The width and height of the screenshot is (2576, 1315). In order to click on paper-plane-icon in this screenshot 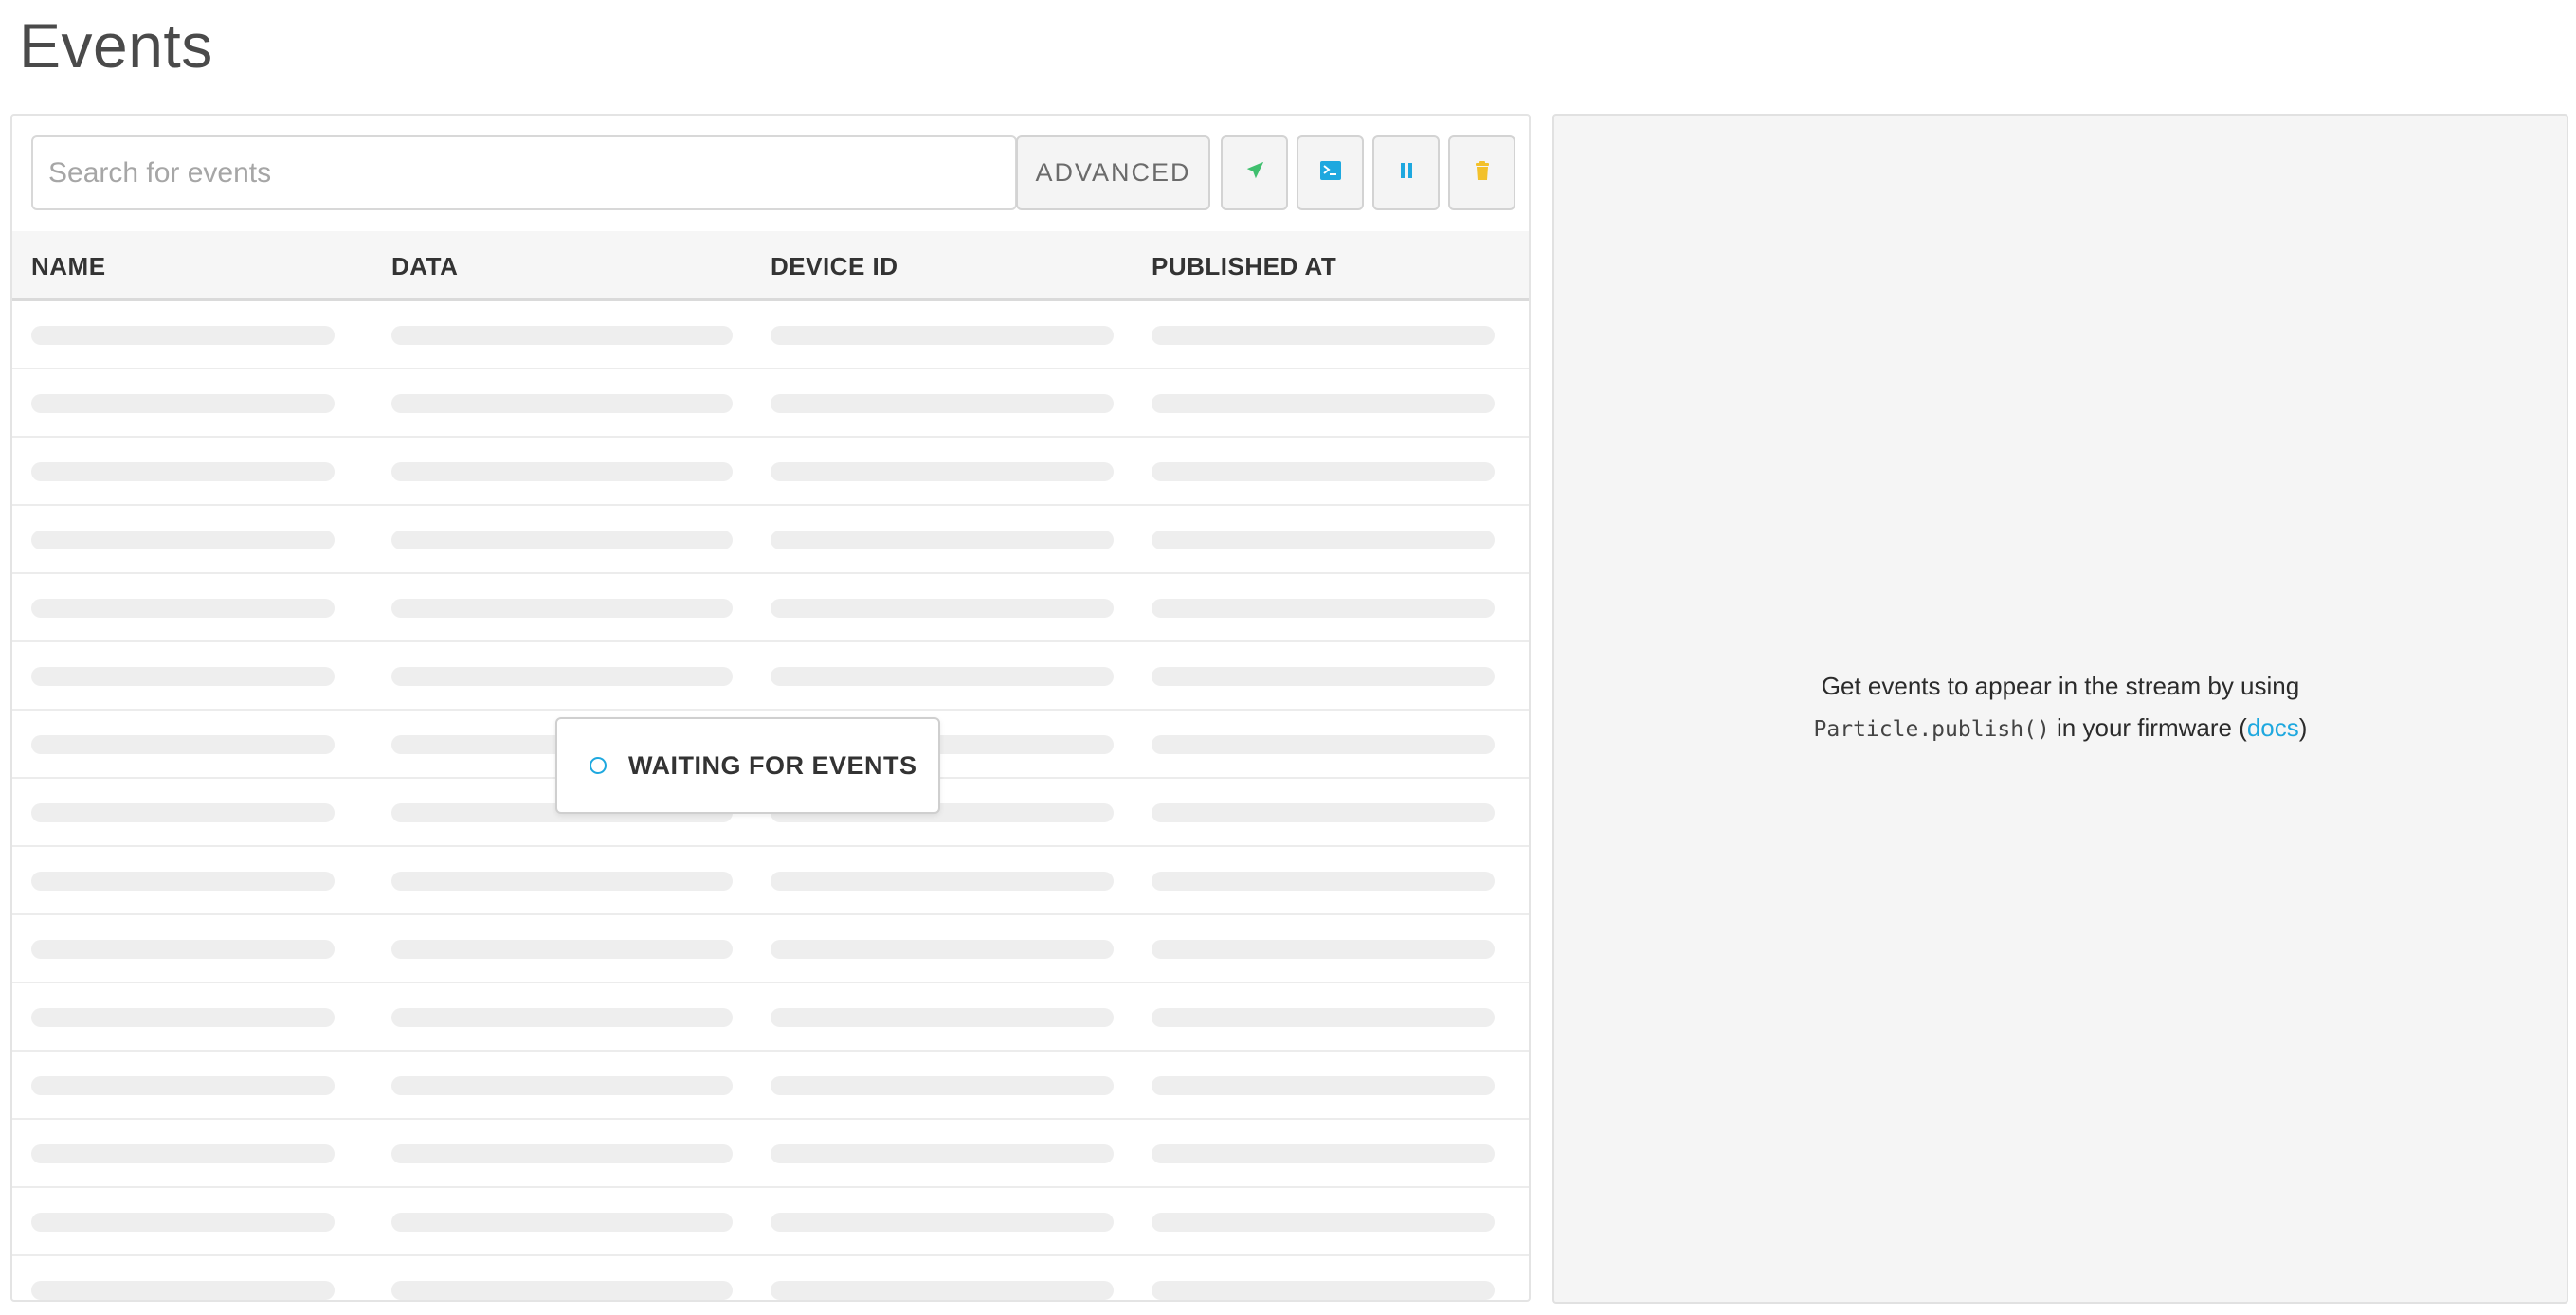, I will do `click(1254, 173)`.